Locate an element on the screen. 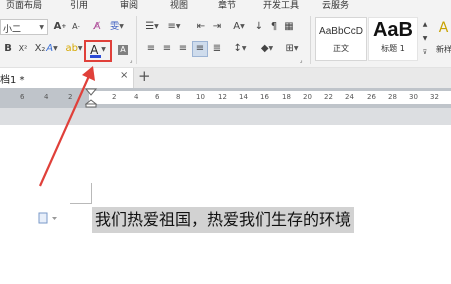  line-spacing-icon: ↕ ▼ is located at coordinates (240, 49).